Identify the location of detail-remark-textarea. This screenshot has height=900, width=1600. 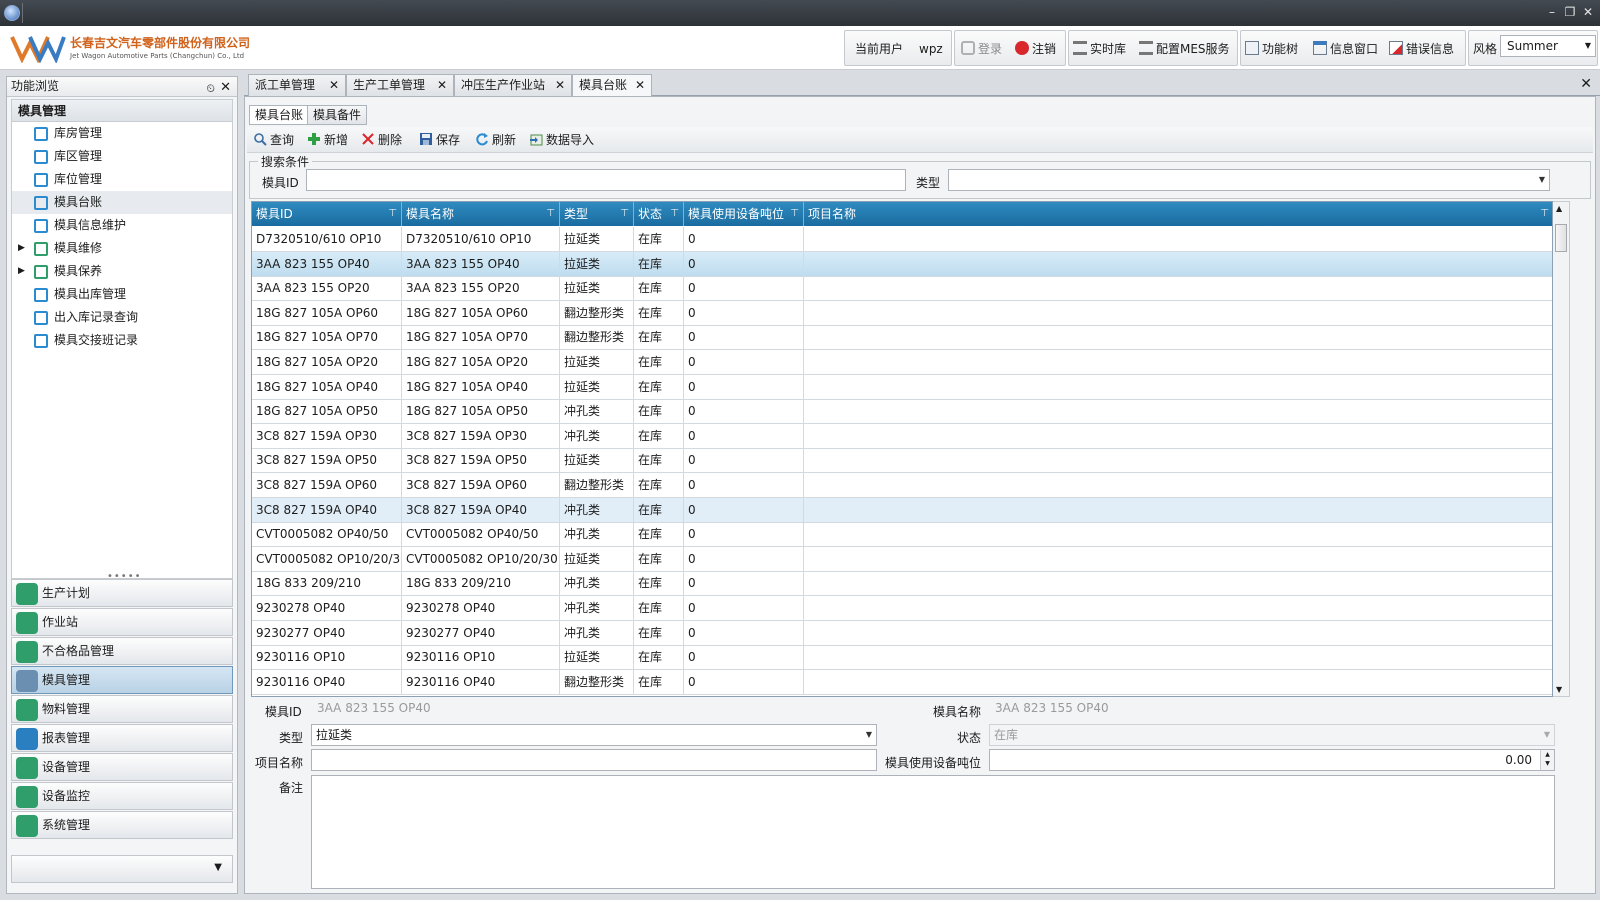
(933, 832).